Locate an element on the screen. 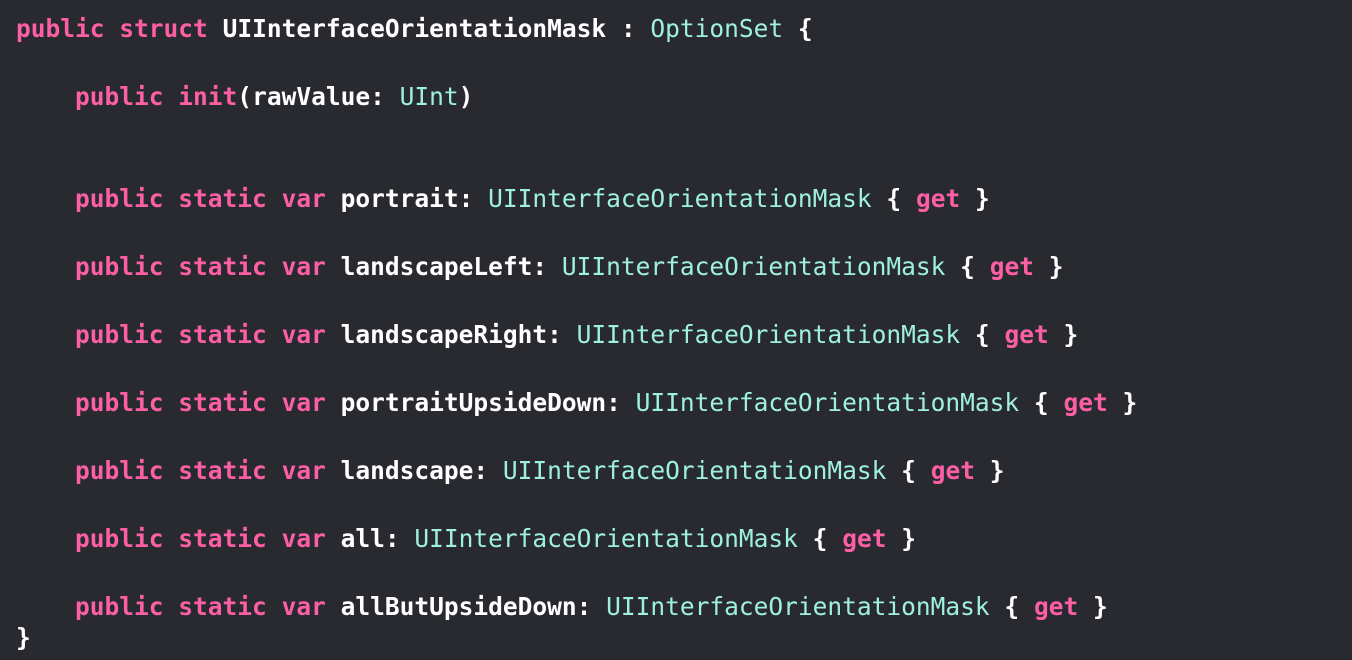 Image resolution: width=1352 pixels, height=660 pixels. member-name: portrait: is located at coordinates (407, 198).